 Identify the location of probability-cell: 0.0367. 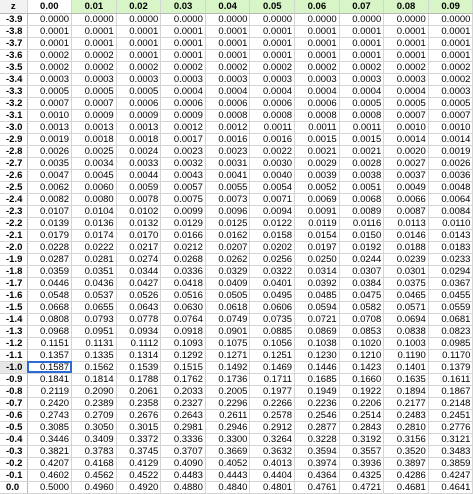
(450, 283).